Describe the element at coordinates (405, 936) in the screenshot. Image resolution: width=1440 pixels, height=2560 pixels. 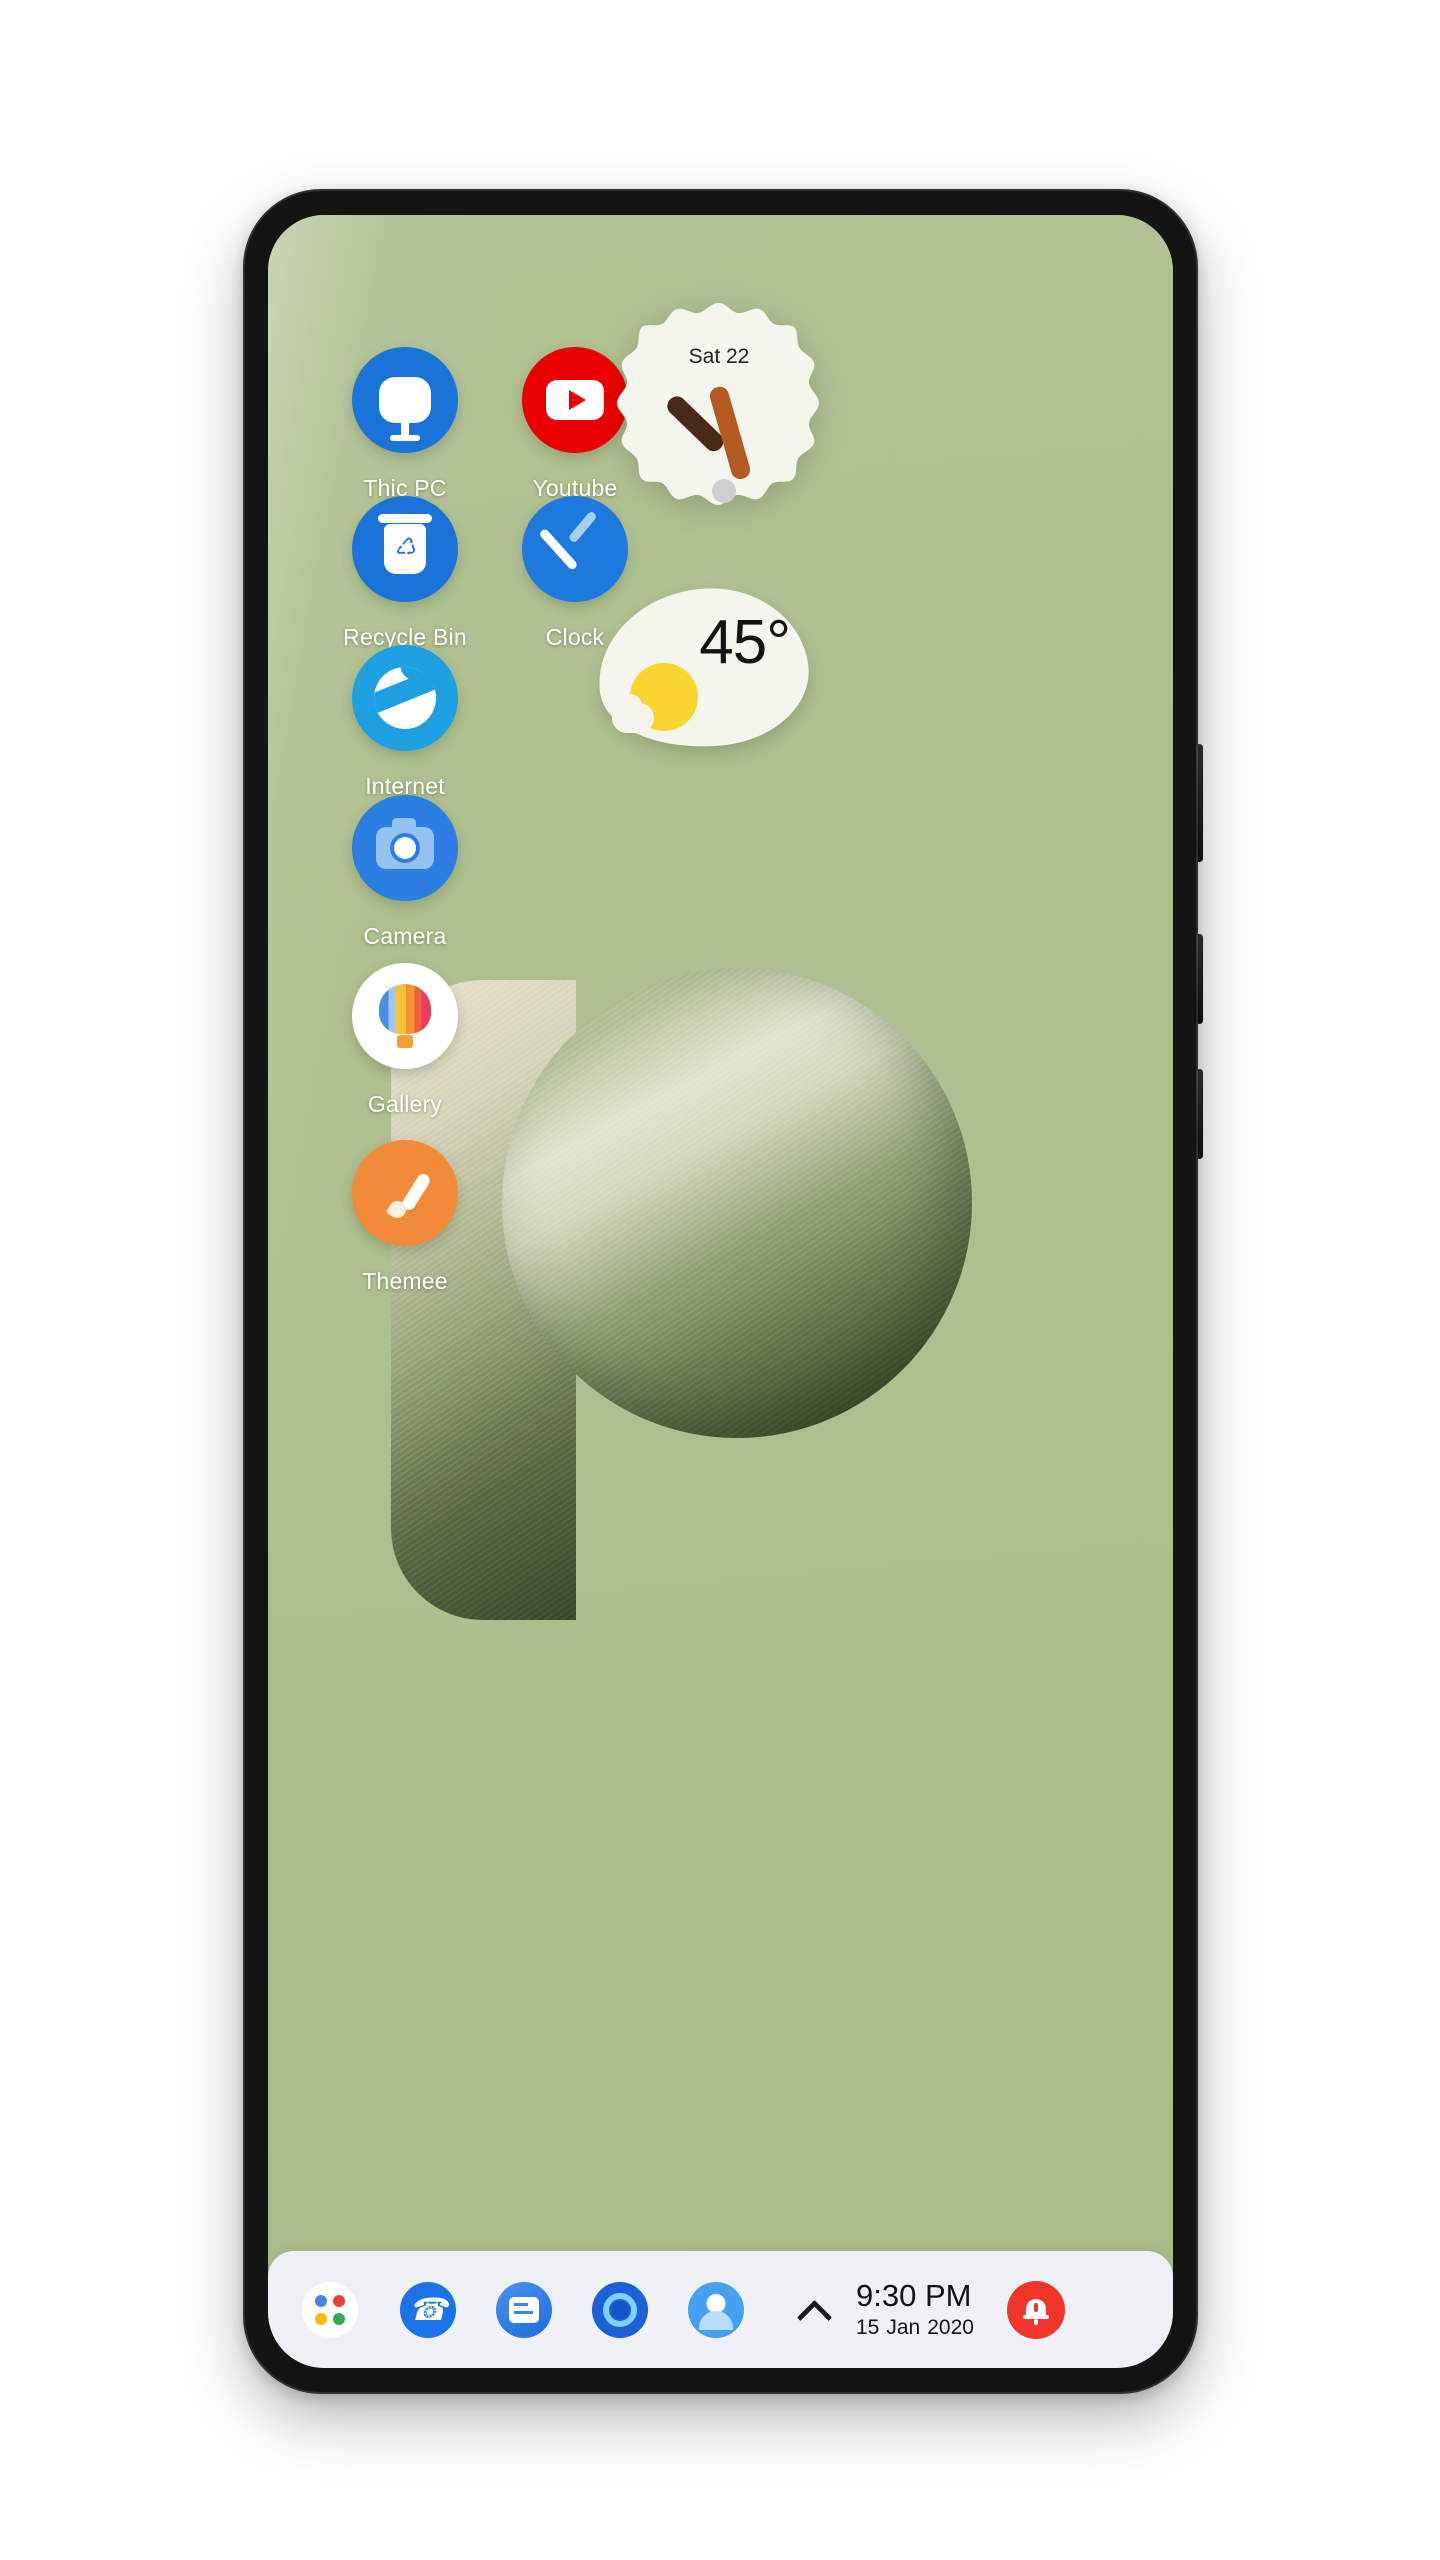
I see `app-label: Camera` at that location.